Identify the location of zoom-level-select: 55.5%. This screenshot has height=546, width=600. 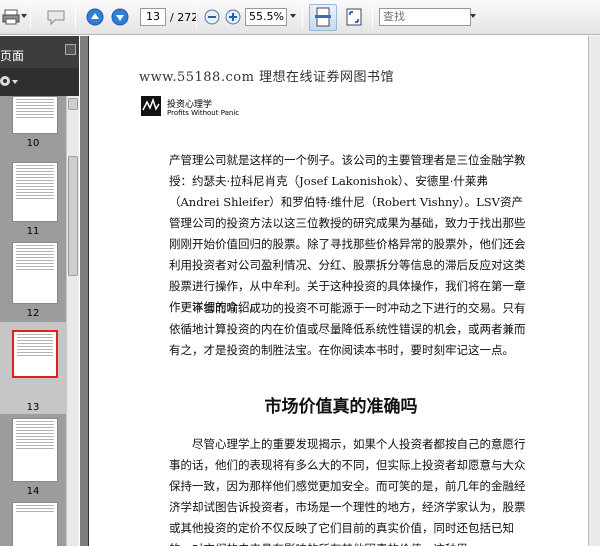
(266, 17).